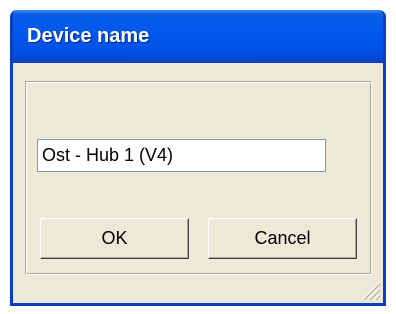 The image size is (396, 314). I want to click on cancel-button-label: Cancel, so click(282, 238).